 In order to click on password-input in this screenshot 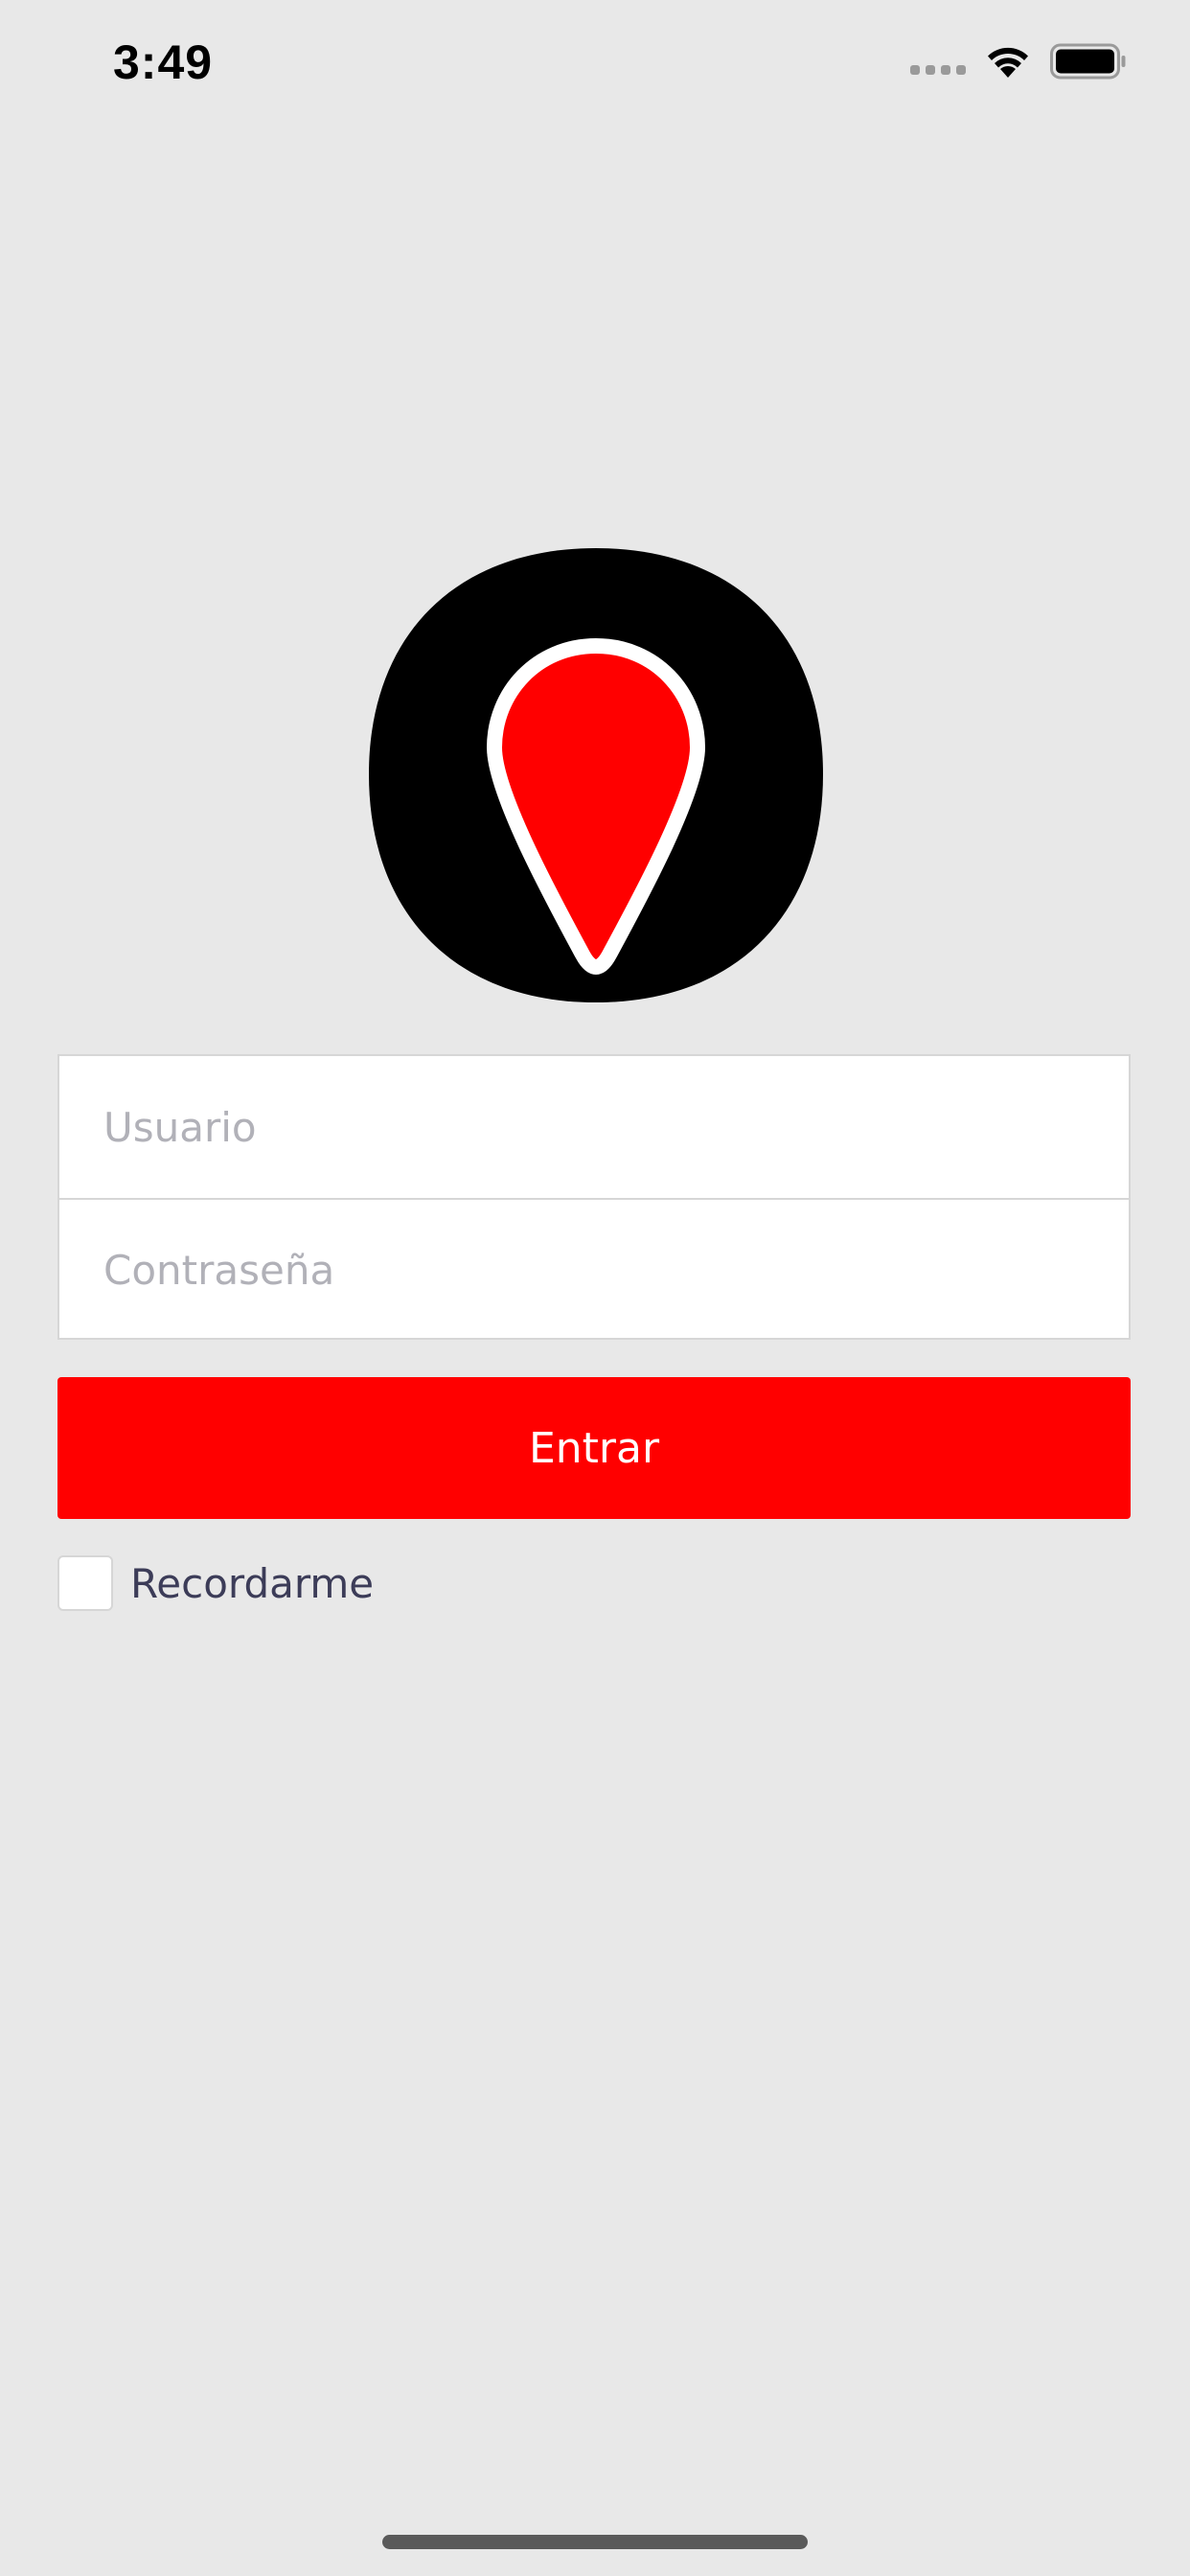, I will do `click(583, 1270)`.